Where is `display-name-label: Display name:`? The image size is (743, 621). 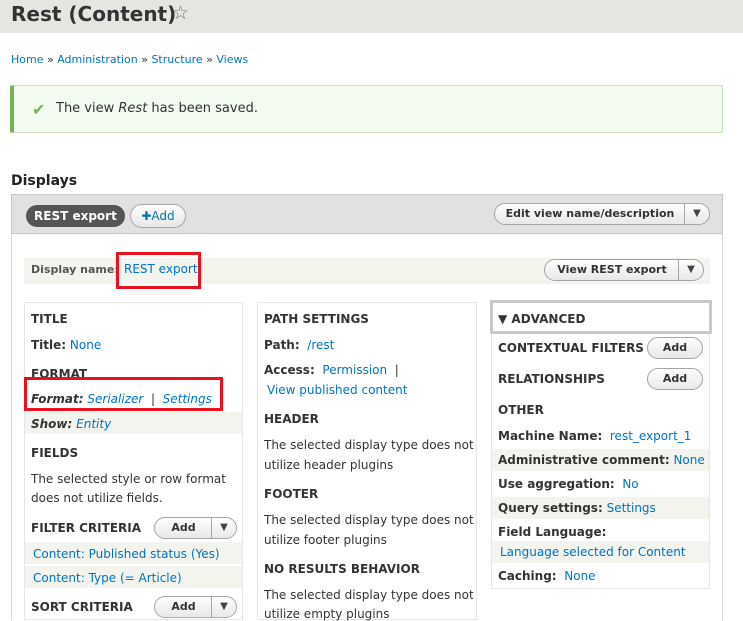 display-name-label: Display name: is located at coordinates (75, 269).